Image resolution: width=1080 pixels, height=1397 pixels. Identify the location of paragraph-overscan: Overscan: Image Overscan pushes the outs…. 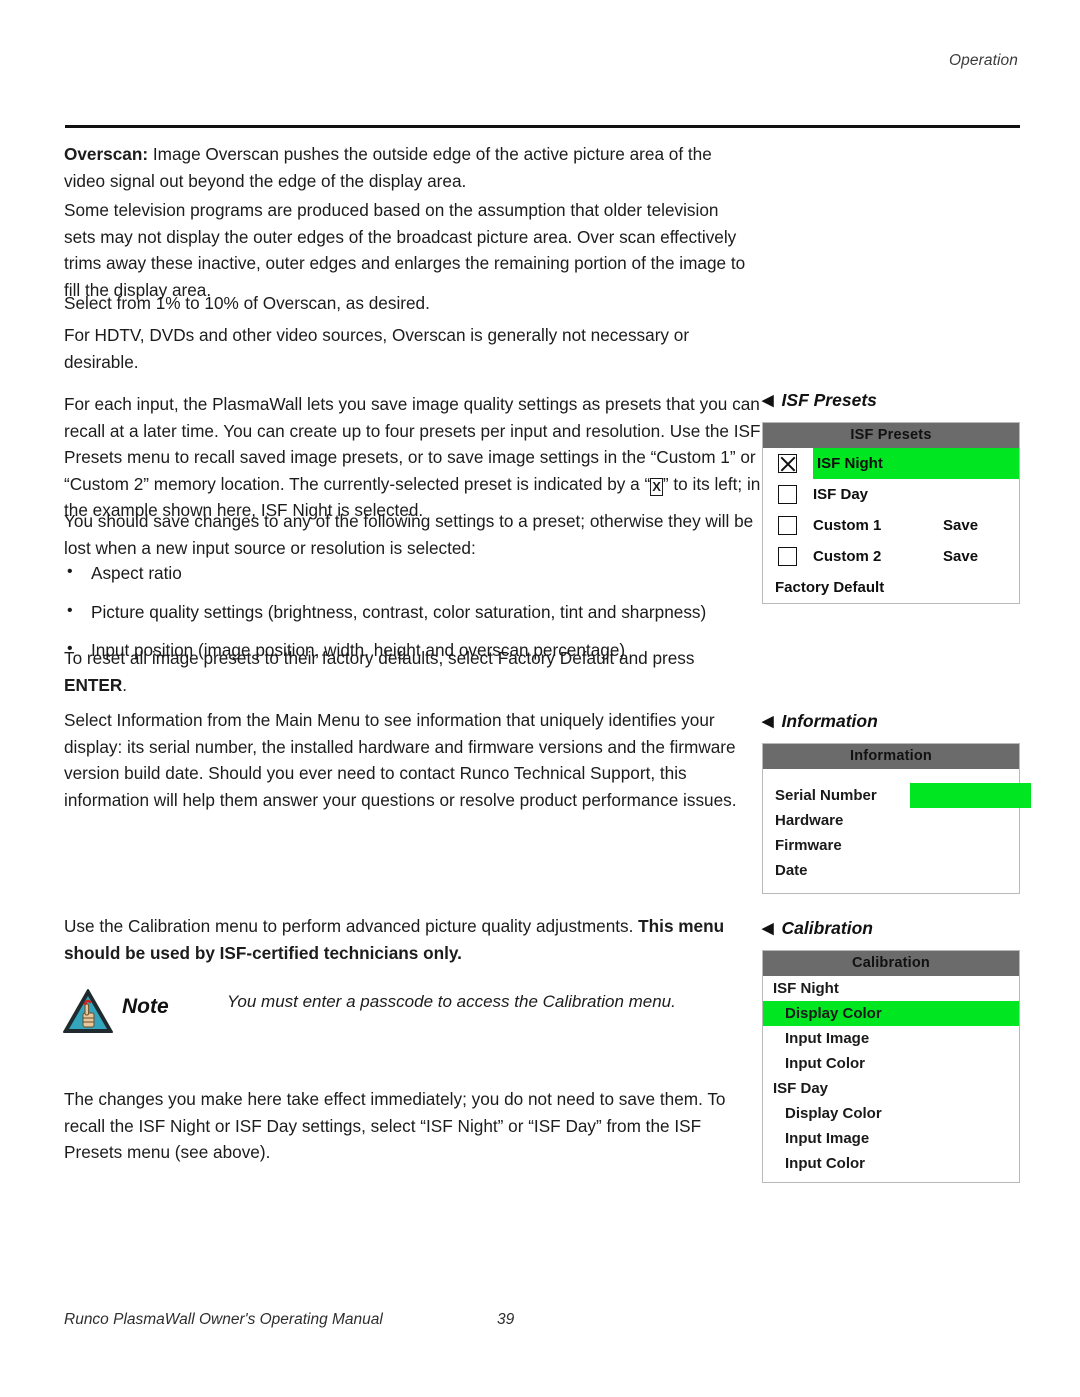
(409, 167).